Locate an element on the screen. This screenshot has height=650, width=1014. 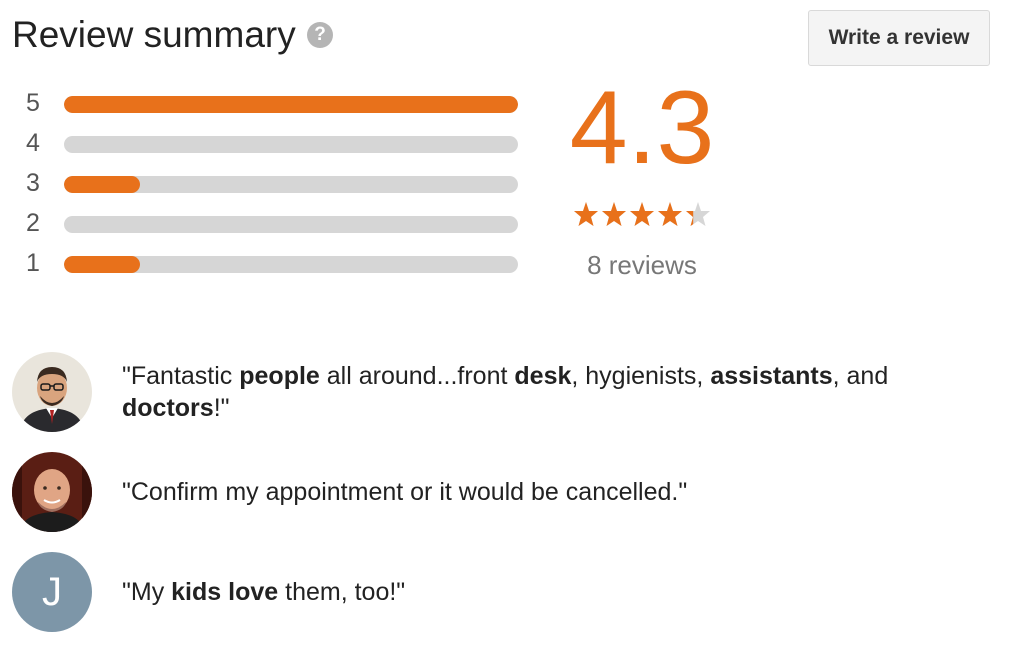
star-rating-filled is located at coordinates (634, 214).